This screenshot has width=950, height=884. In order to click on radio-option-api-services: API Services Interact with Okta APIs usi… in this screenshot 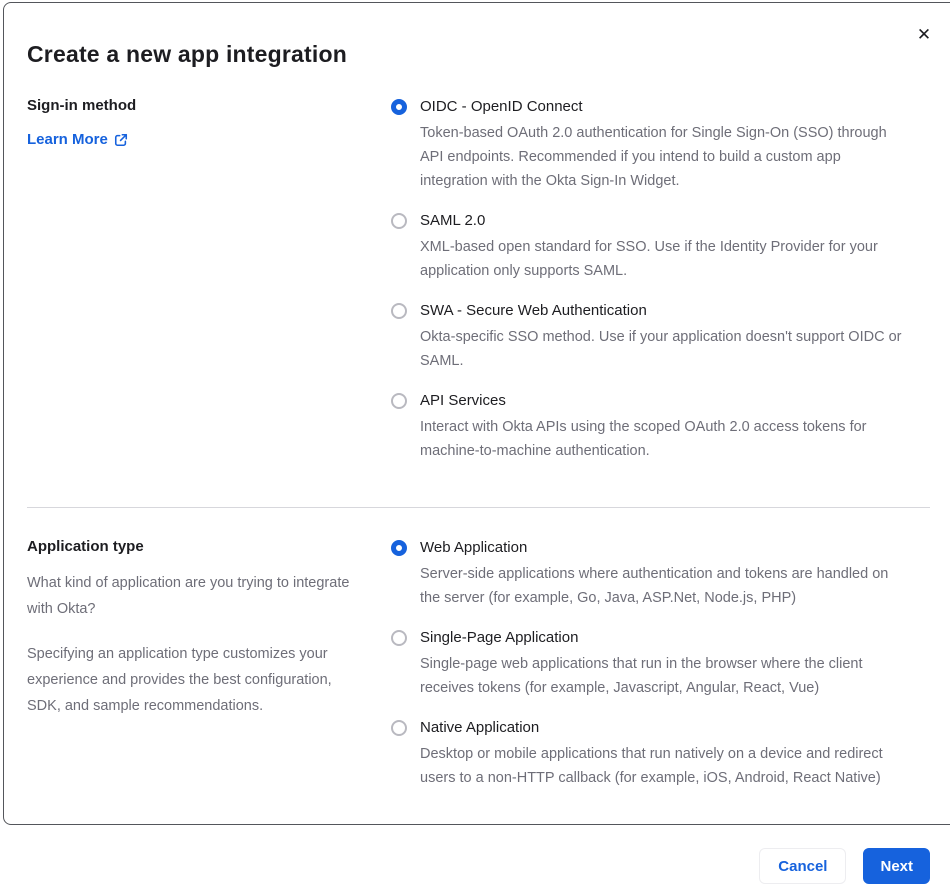, I will do `click(649, 427)`.